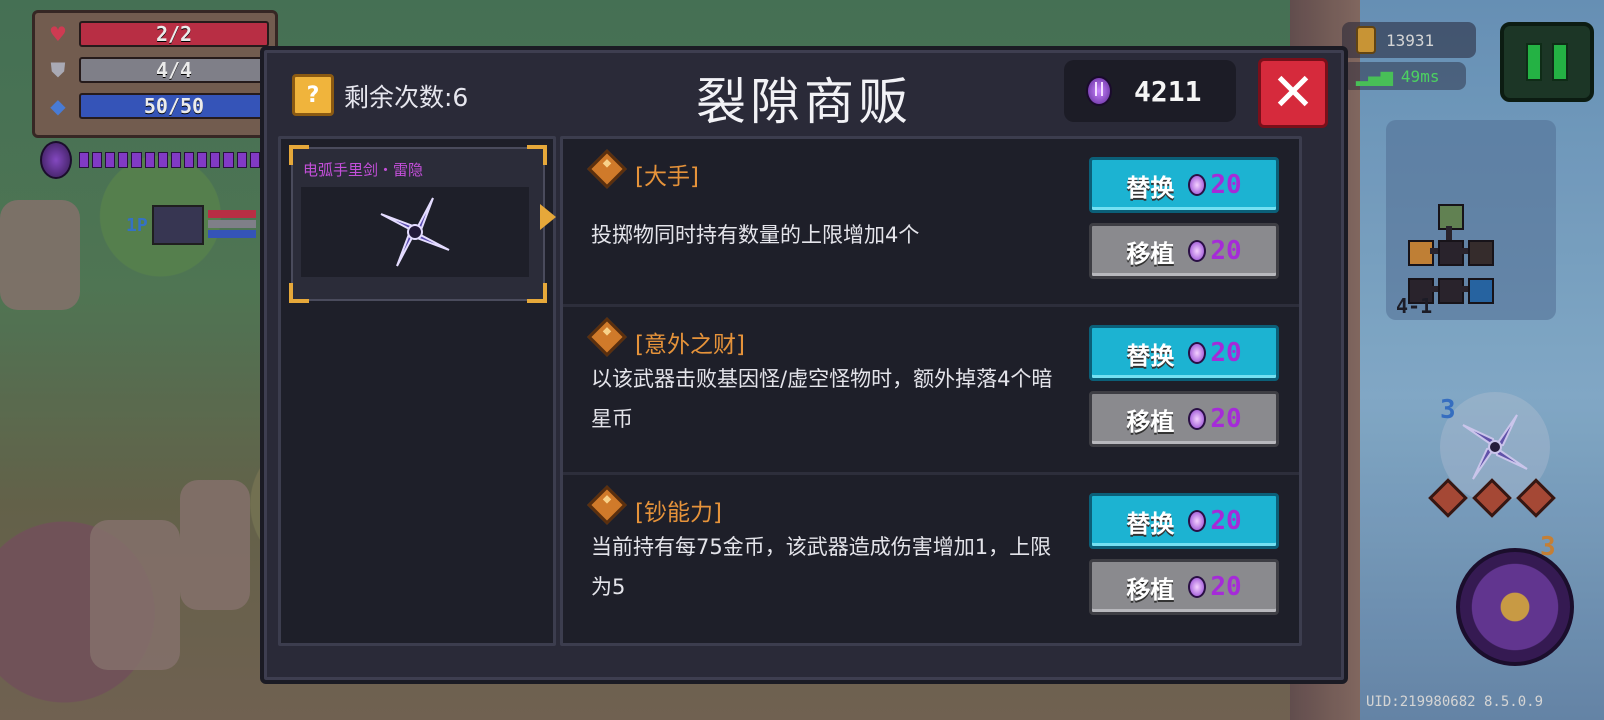 This screenshot has width=1604, height=720. Describe the element at coordinates (822, 399) in the screenshot. I see `trait-description: 以该武器击败基因怪/虚空怪物时，额外掉落4个暗星币` at that location.